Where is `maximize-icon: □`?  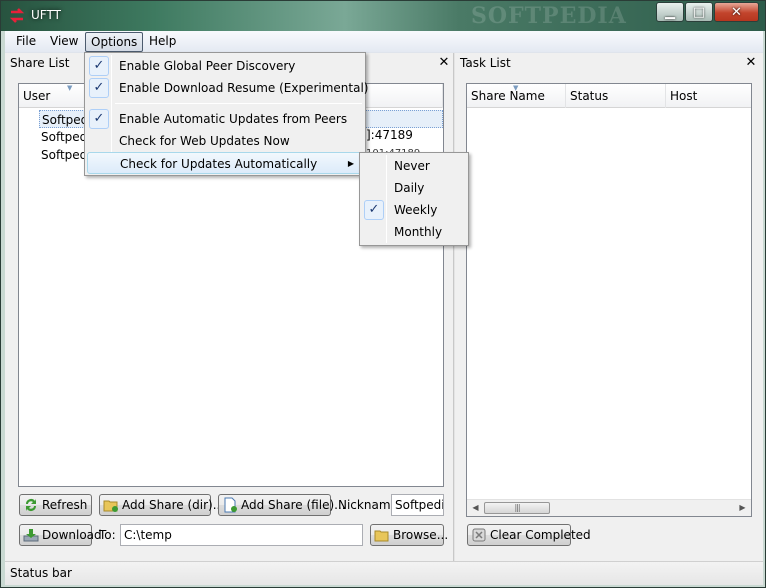 maximize-icon: □ is located at coordinates (699, 12).